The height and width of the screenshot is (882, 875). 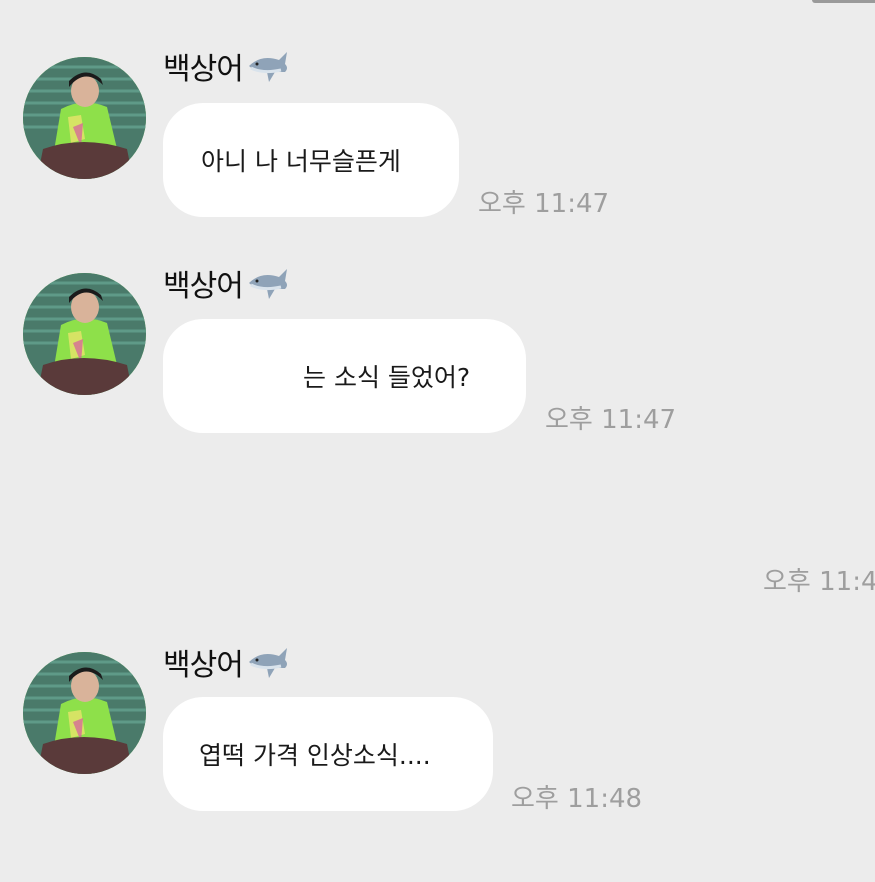 I want to click on message-text: 는 소식 들었어?, so click(x=387, y=377).